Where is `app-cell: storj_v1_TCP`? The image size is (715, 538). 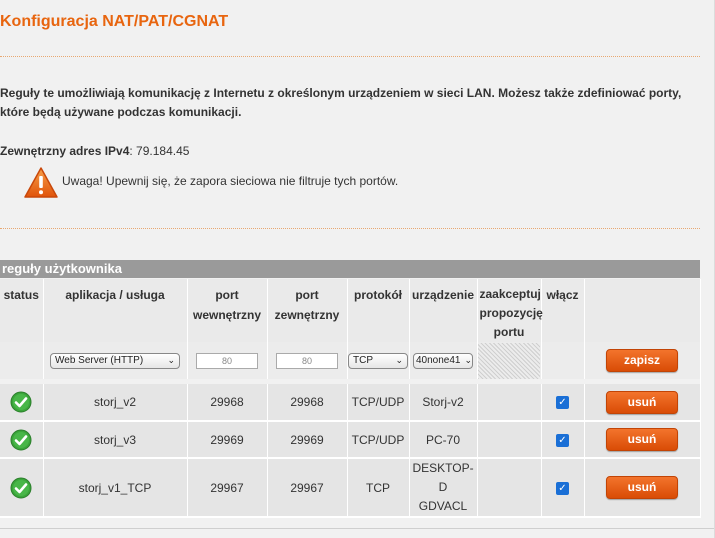 app-cell: storj_v1_TCP is located at coordinates (115, 488).